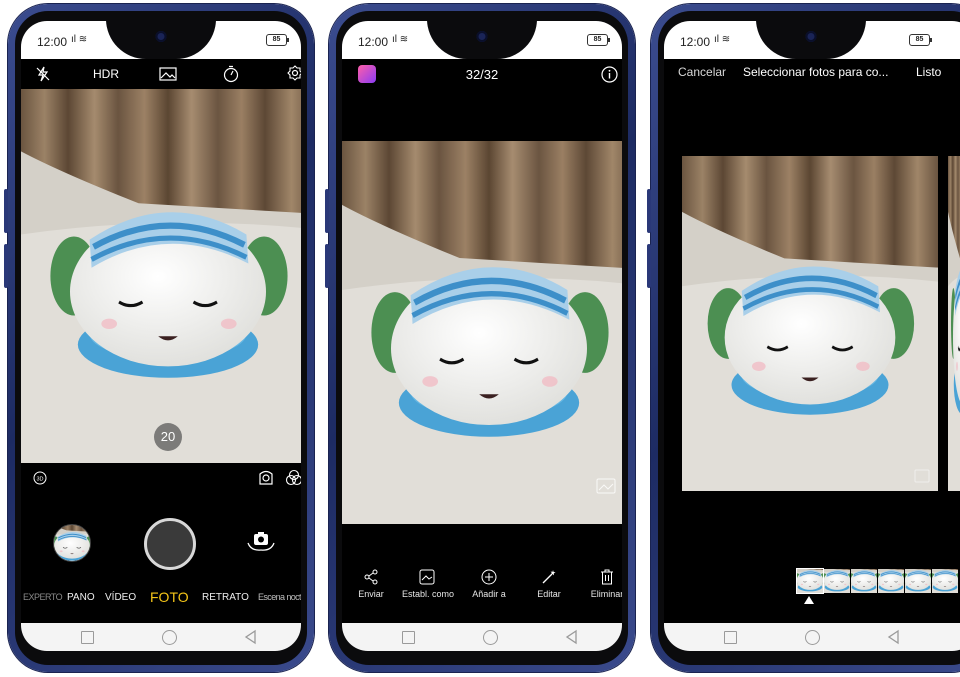  I want to click on share-icon, so click(371, 577).